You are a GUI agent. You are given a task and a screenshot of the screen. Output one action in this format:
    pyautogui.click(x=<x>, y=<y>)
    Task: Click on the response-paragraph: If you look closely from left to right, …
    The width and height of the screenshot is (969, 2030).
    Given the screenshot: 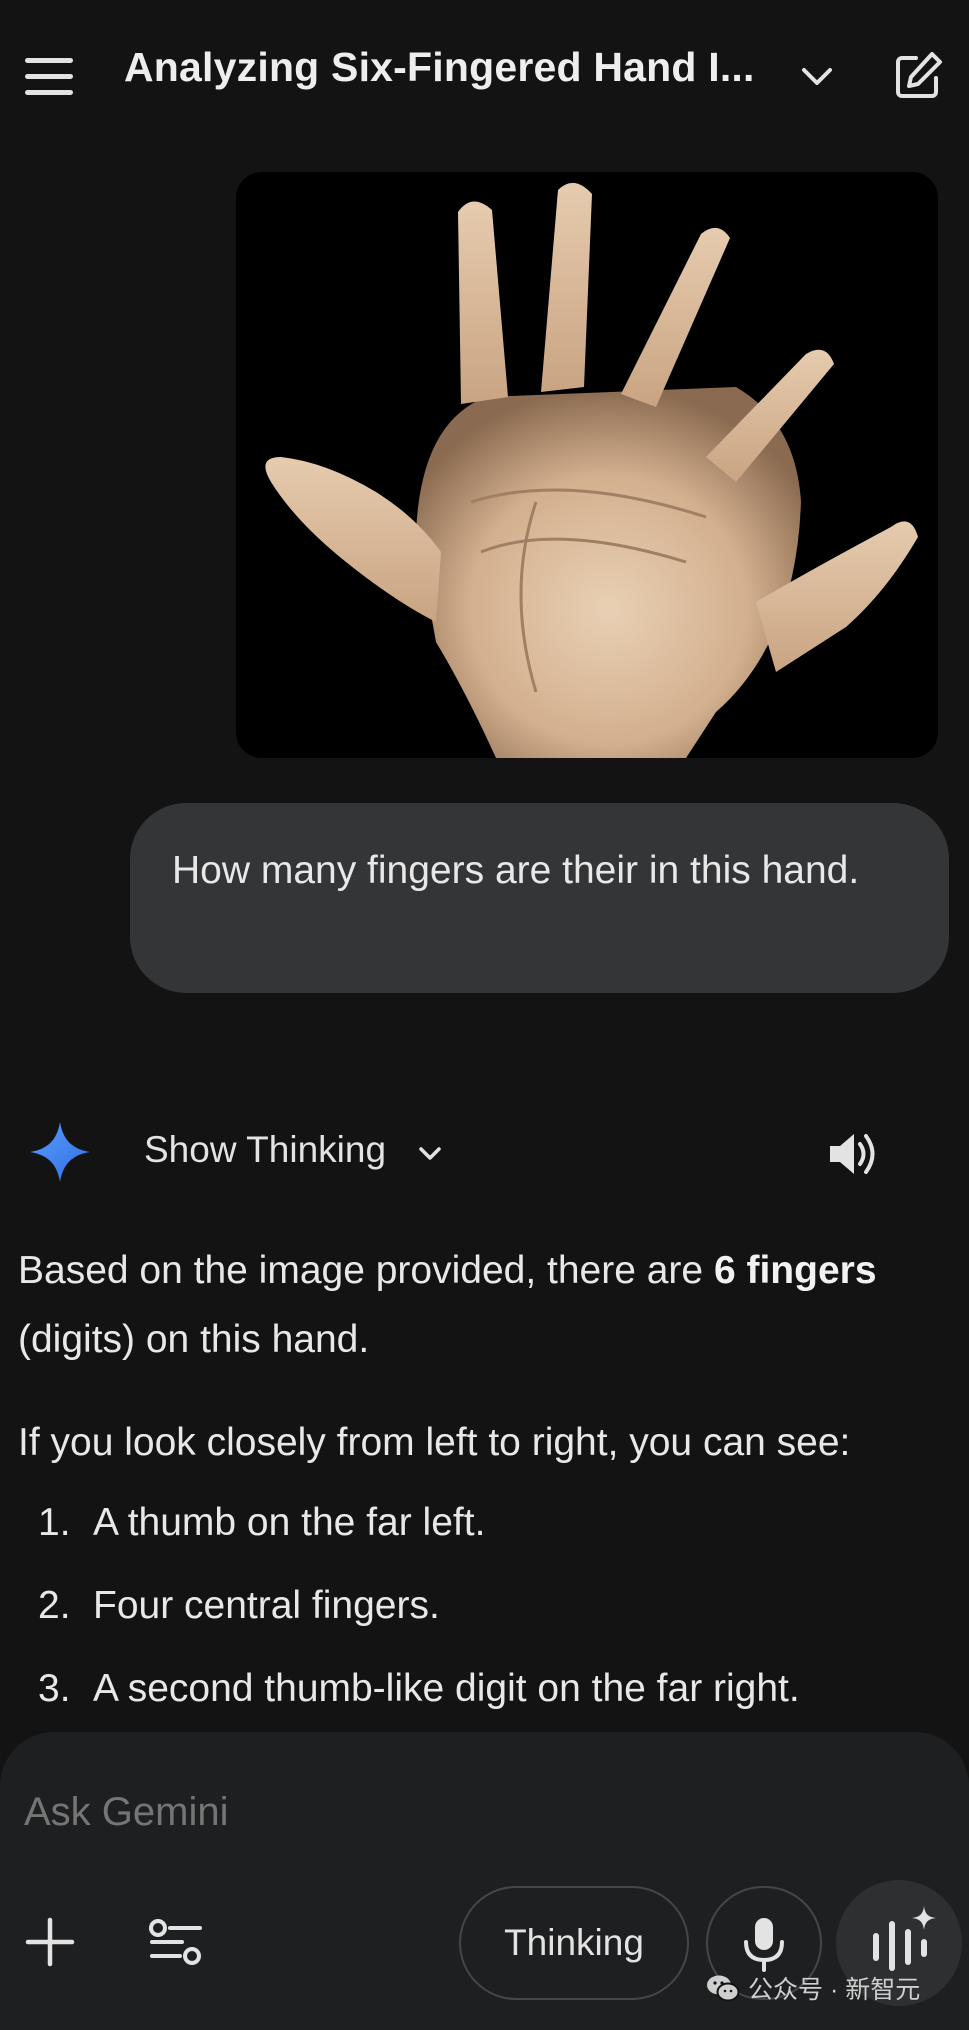 What is the action you would take?
    pyautogui.click(x=434, y=1442)
    